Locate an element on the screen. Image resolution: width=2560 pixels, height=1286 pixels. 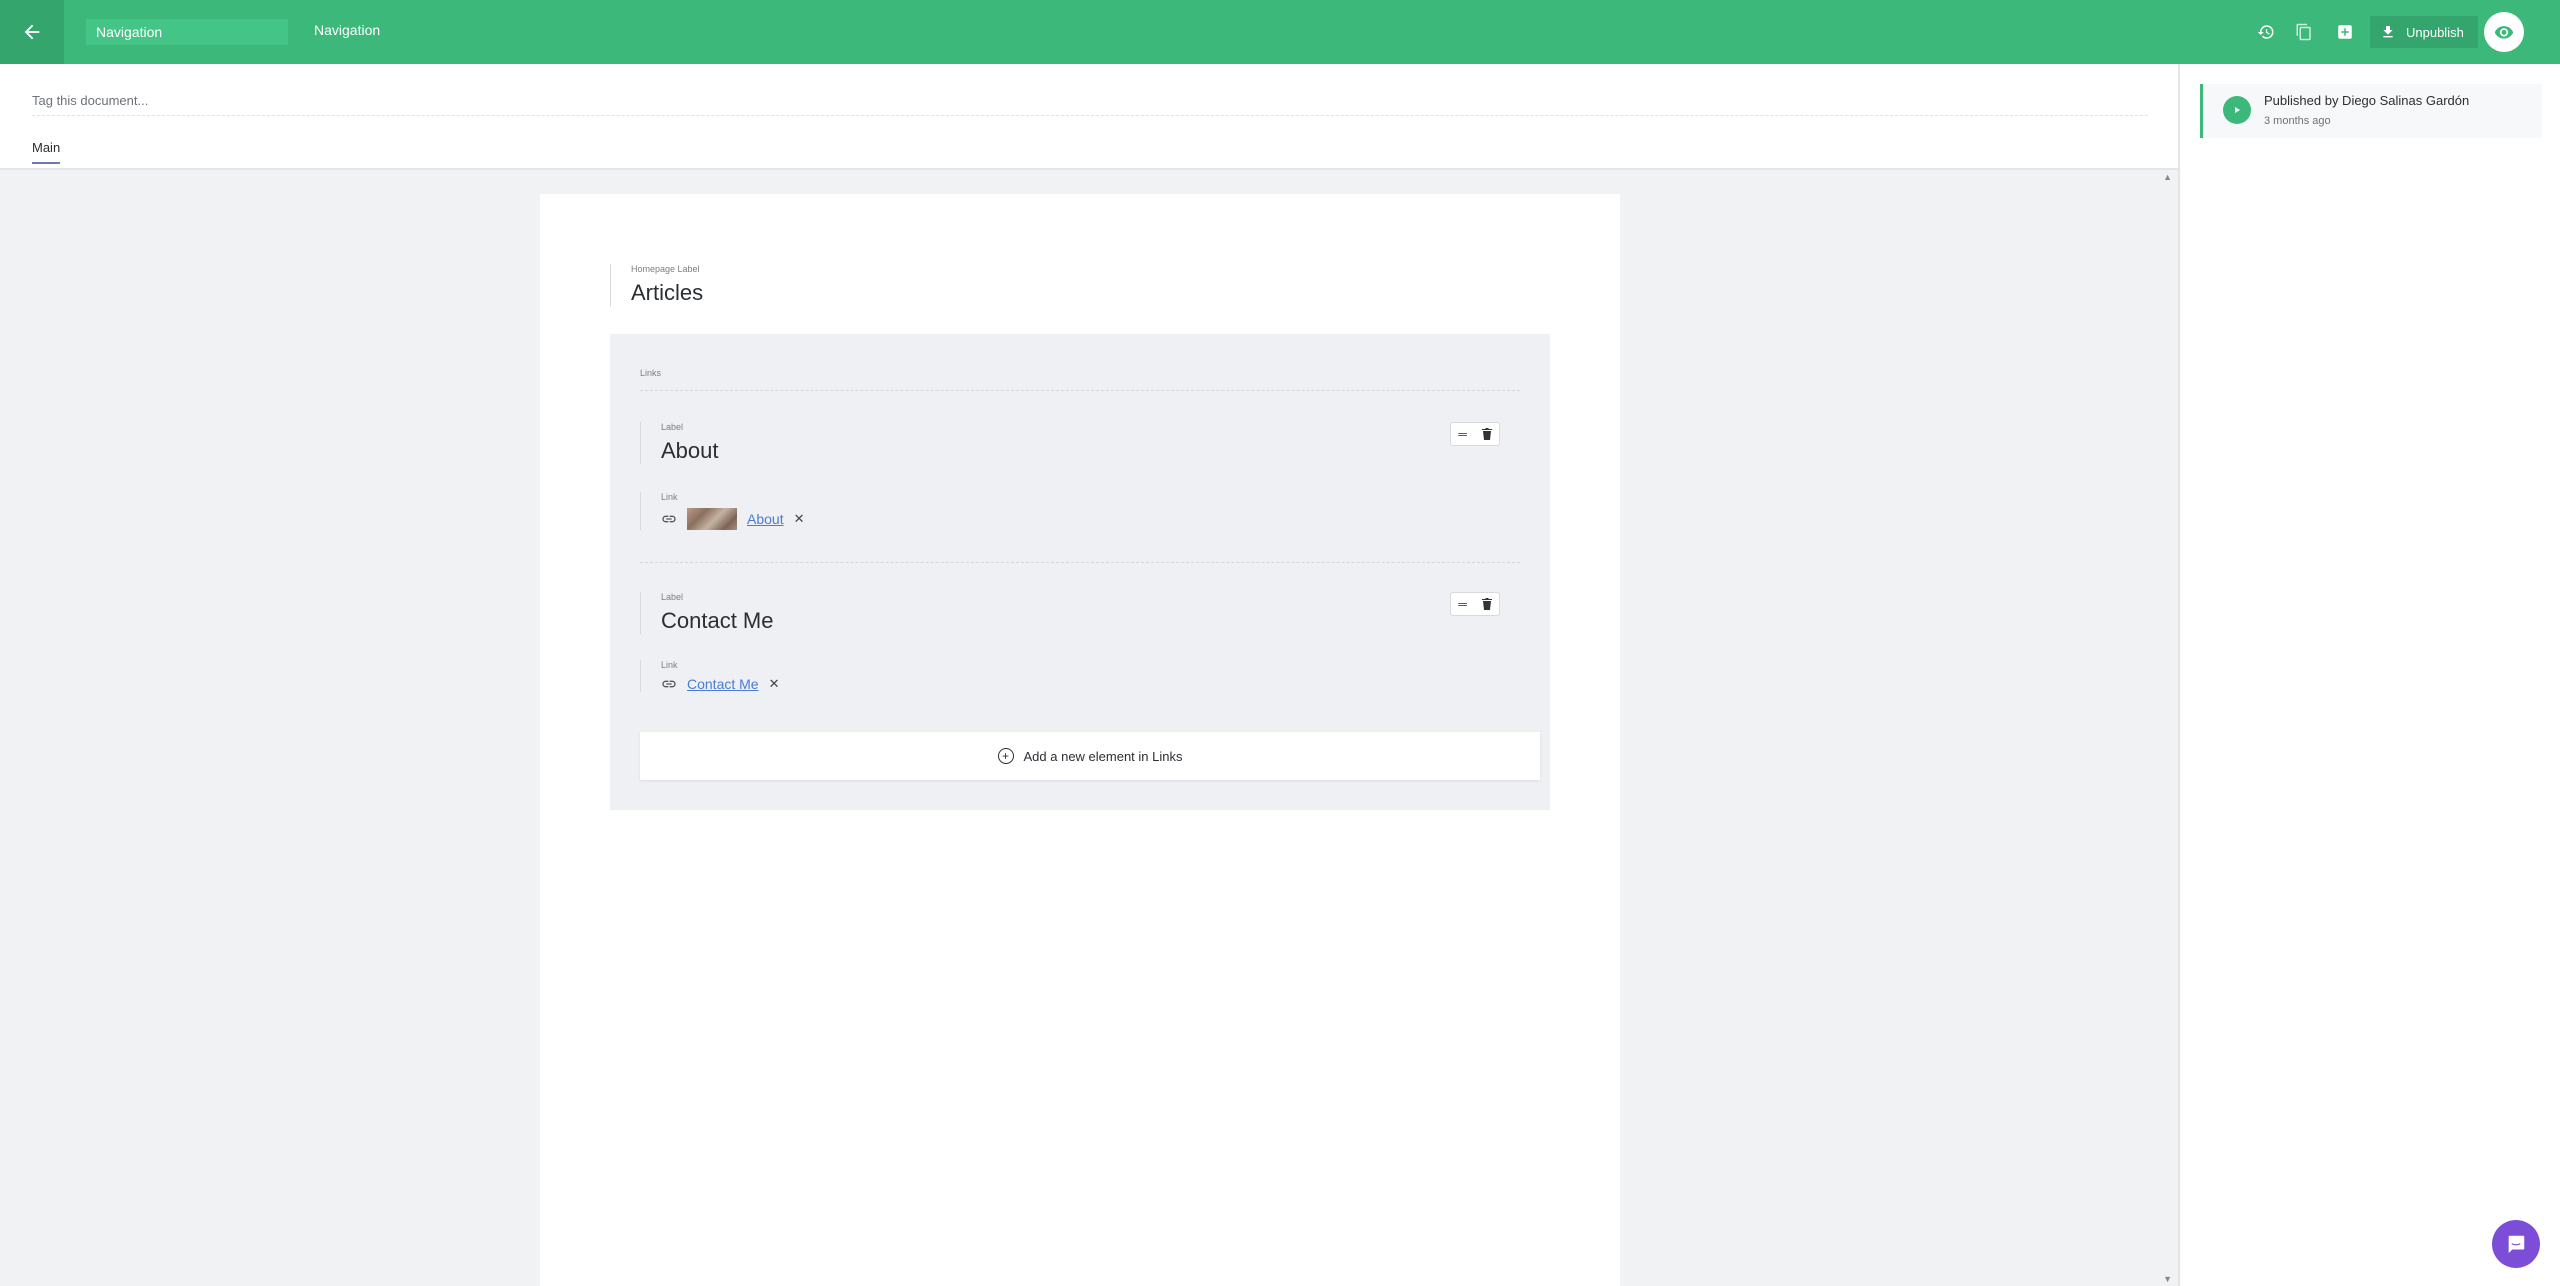
field-value: About is located at coordinates (690, 451).